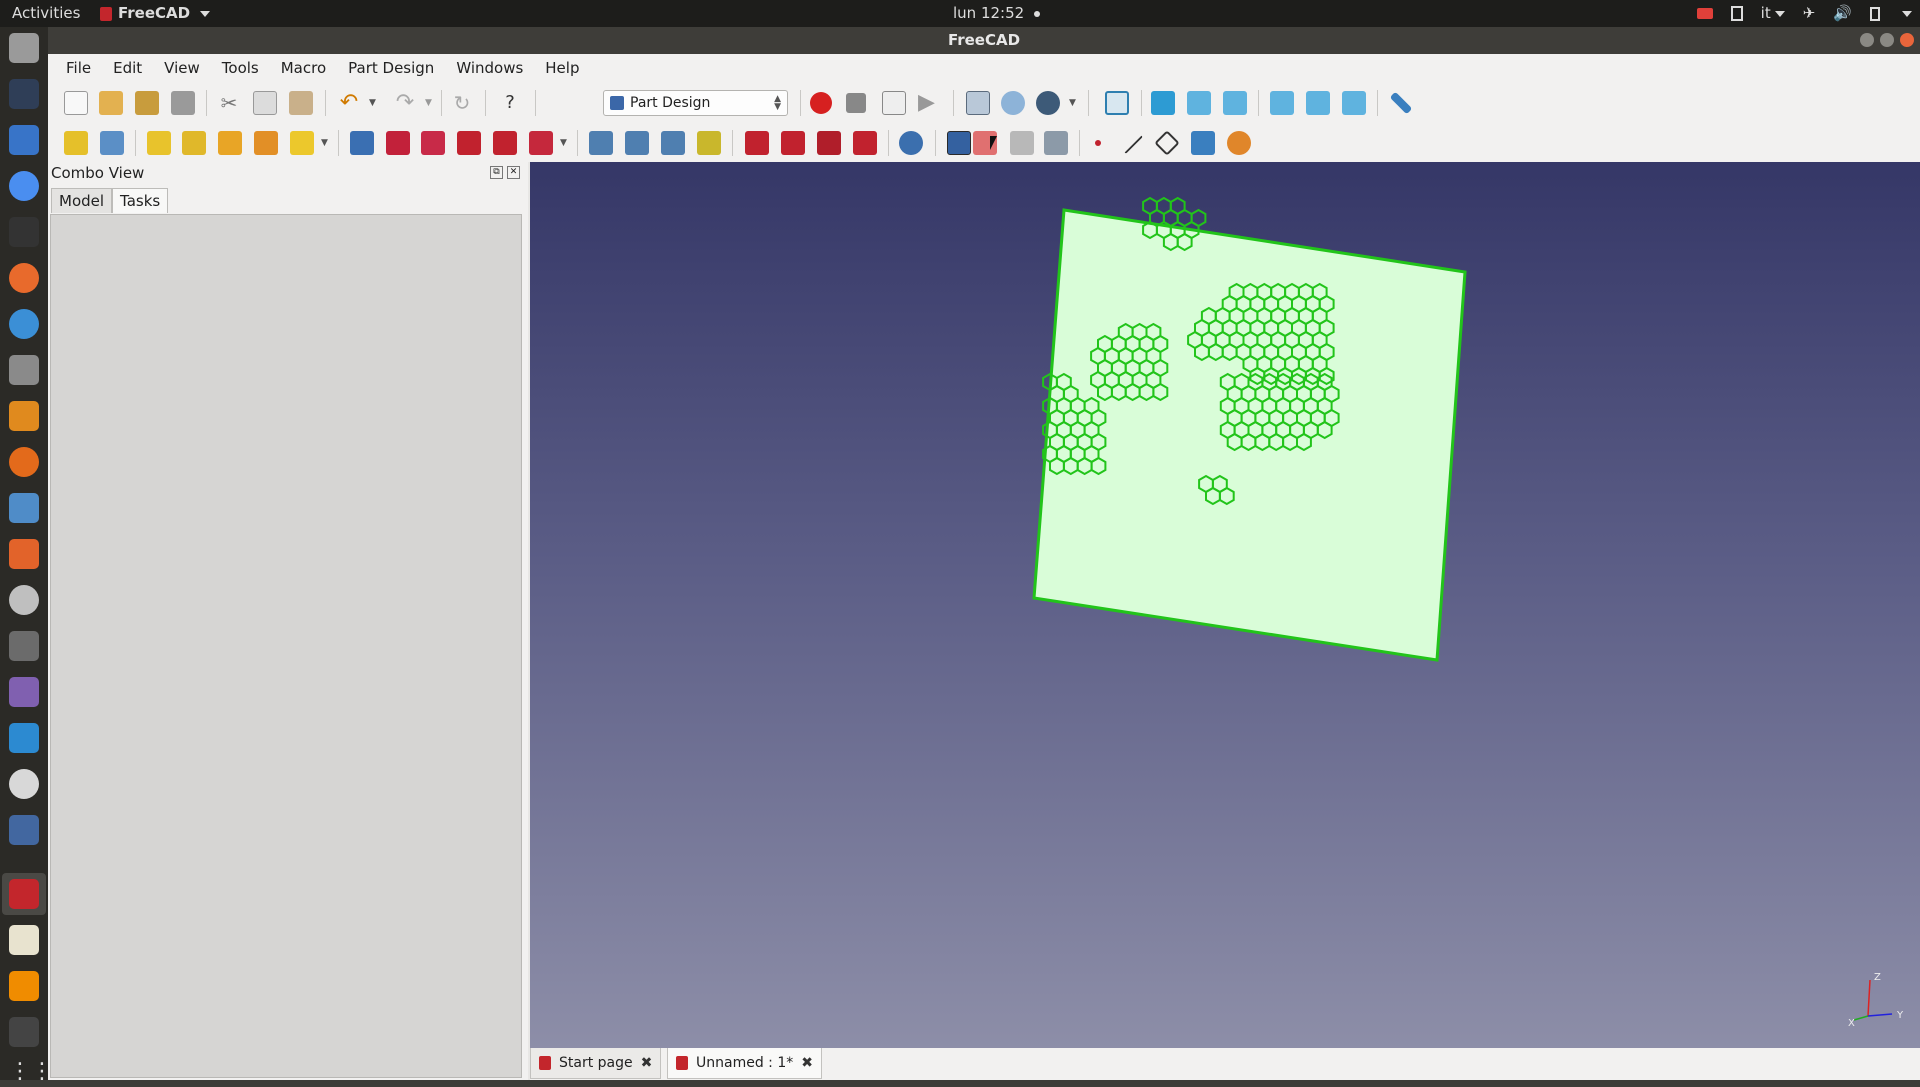 The image size is (1920, 1087). I want to click on camera-icon, so click(24, 646).